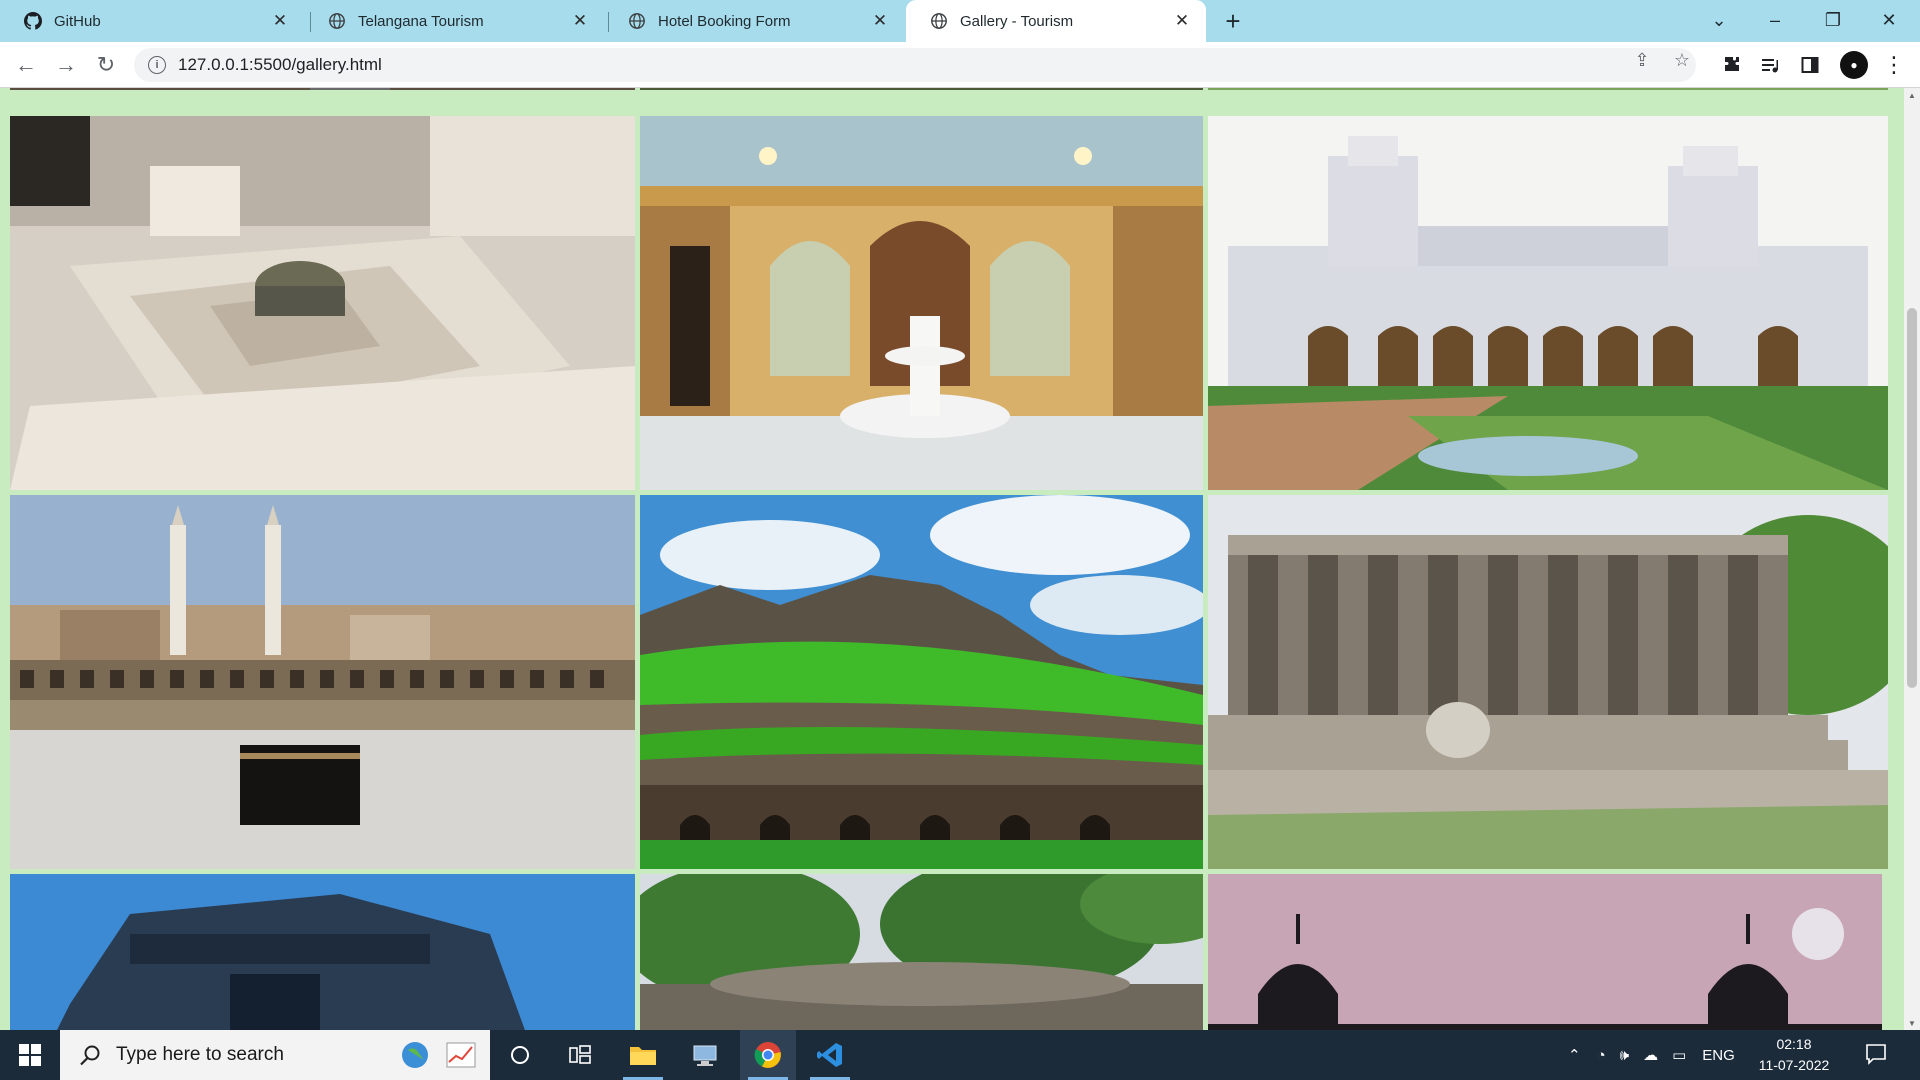 This screenshot has width=1920, height=1080. I want to click on tab-telangana-tourism: Telangana Tourism ✕, so click(454, 21).